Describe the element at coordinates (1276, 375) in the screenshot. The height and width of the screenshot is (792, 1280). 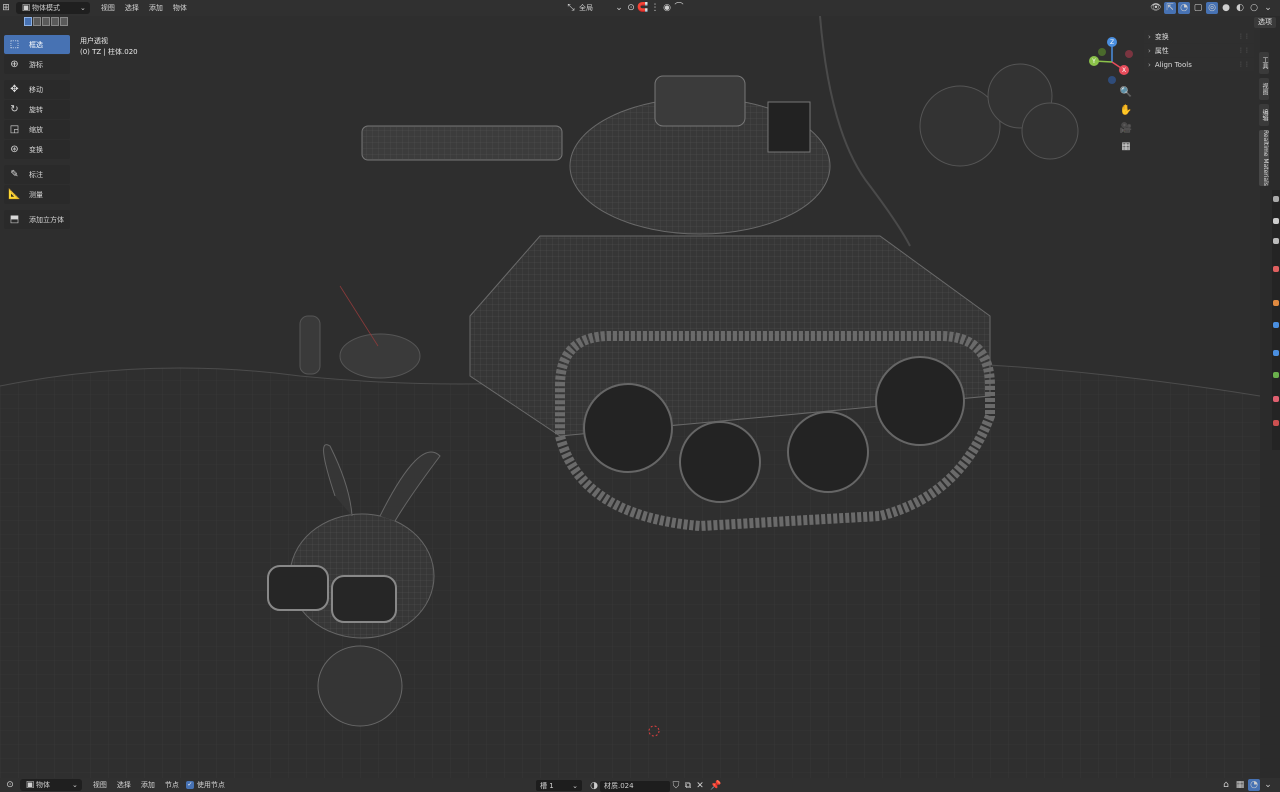
I see `data-properties-icon` at that location.